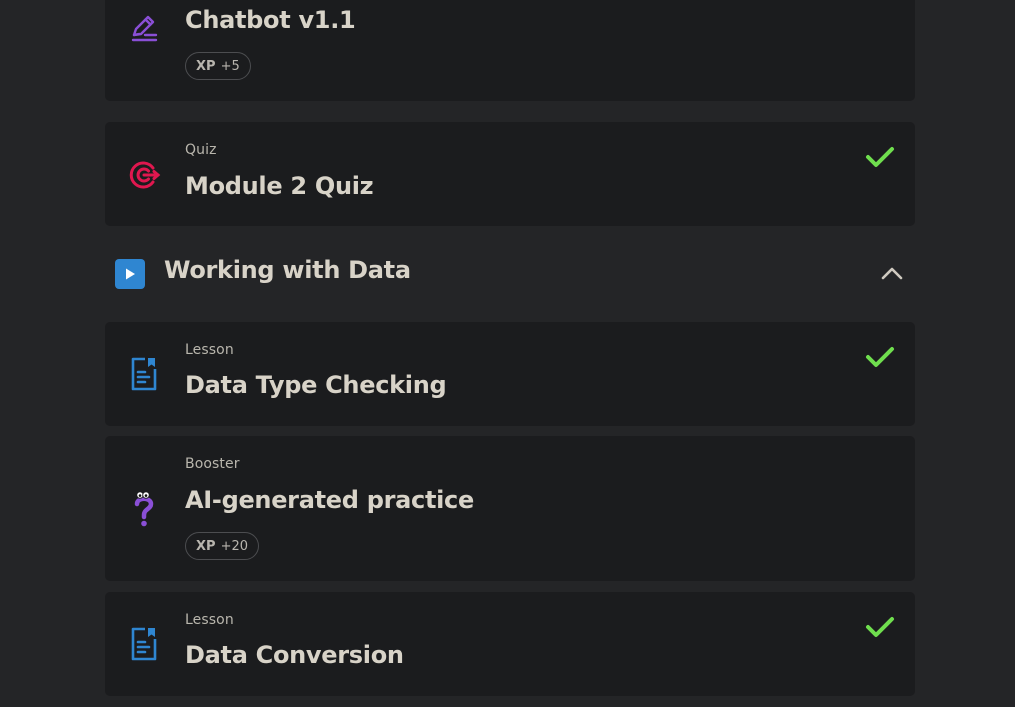 This screenshot has width=1015, height=707. I want to click on xp-value: +20, so click(234, 546).